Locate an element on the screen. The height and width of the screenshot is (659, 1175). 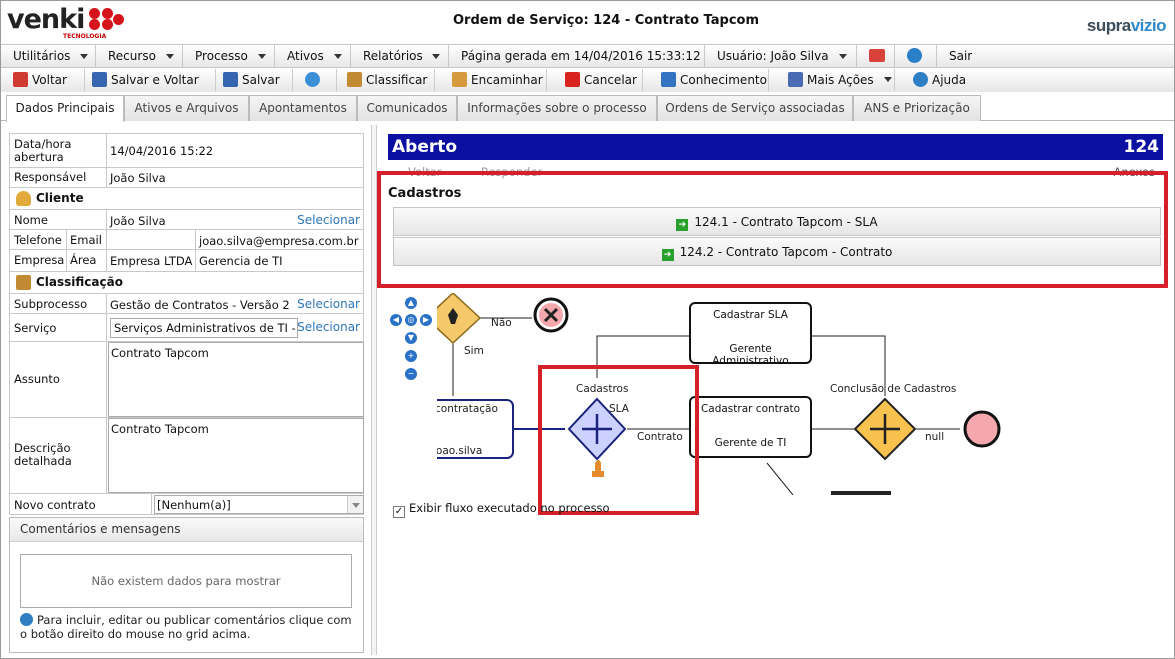
telefone-label: Telefone is located at coordinates (38, 240).